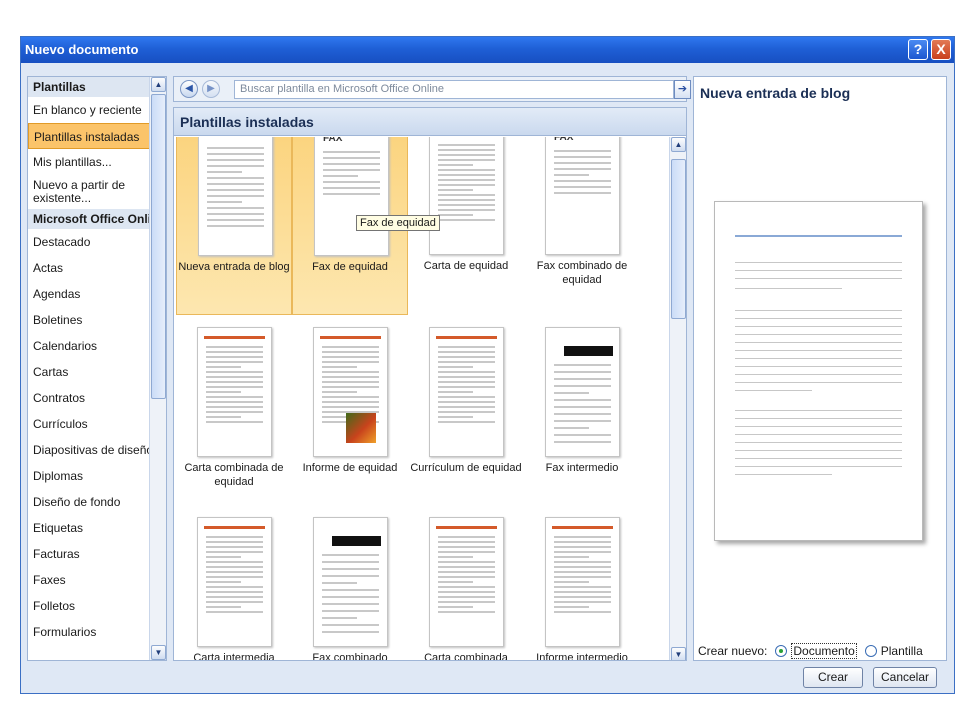 The width and height of the screenshot is (960, 720). I want to click on accent-rule, so click(582, 527).